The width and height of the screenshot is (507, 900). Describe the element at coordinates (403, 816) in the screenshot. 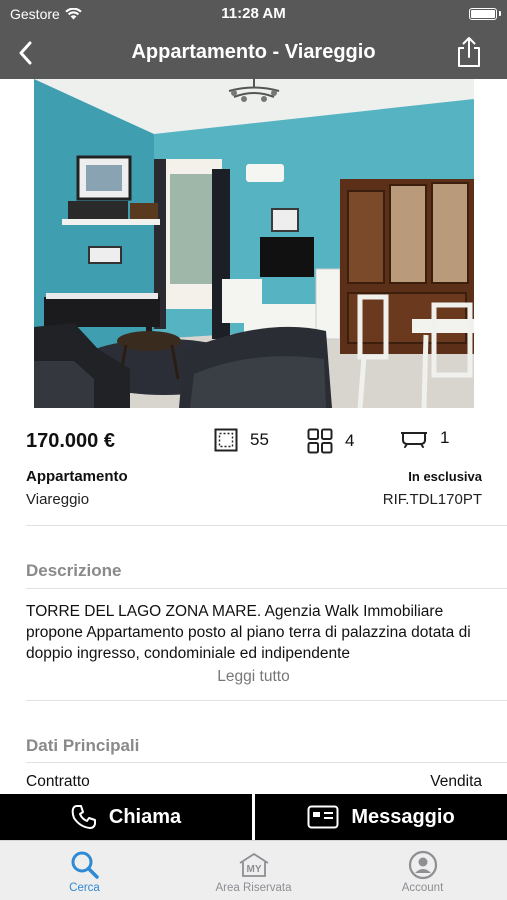

I see `message-label: Messaggio` at that location.